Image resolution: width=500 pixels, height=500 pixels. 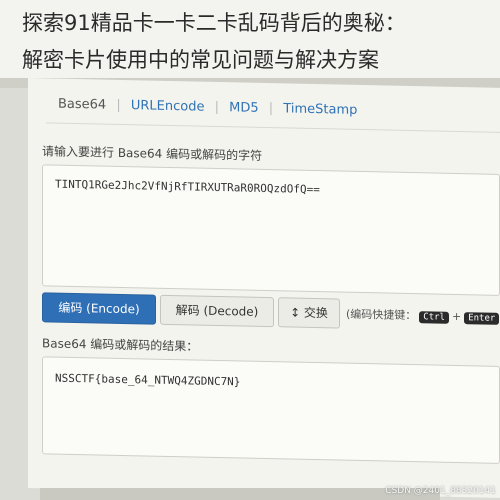 I want to click on output-label: Base64 编码或解码的结果：, so click(x=120, y=345).